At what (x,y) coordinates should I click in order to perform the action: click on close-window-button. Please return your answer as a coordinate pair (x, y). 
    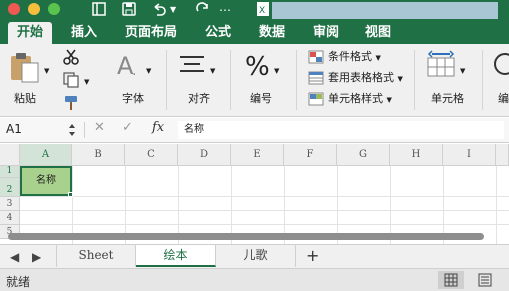
    Looking at the image, I should click on (14, 9).